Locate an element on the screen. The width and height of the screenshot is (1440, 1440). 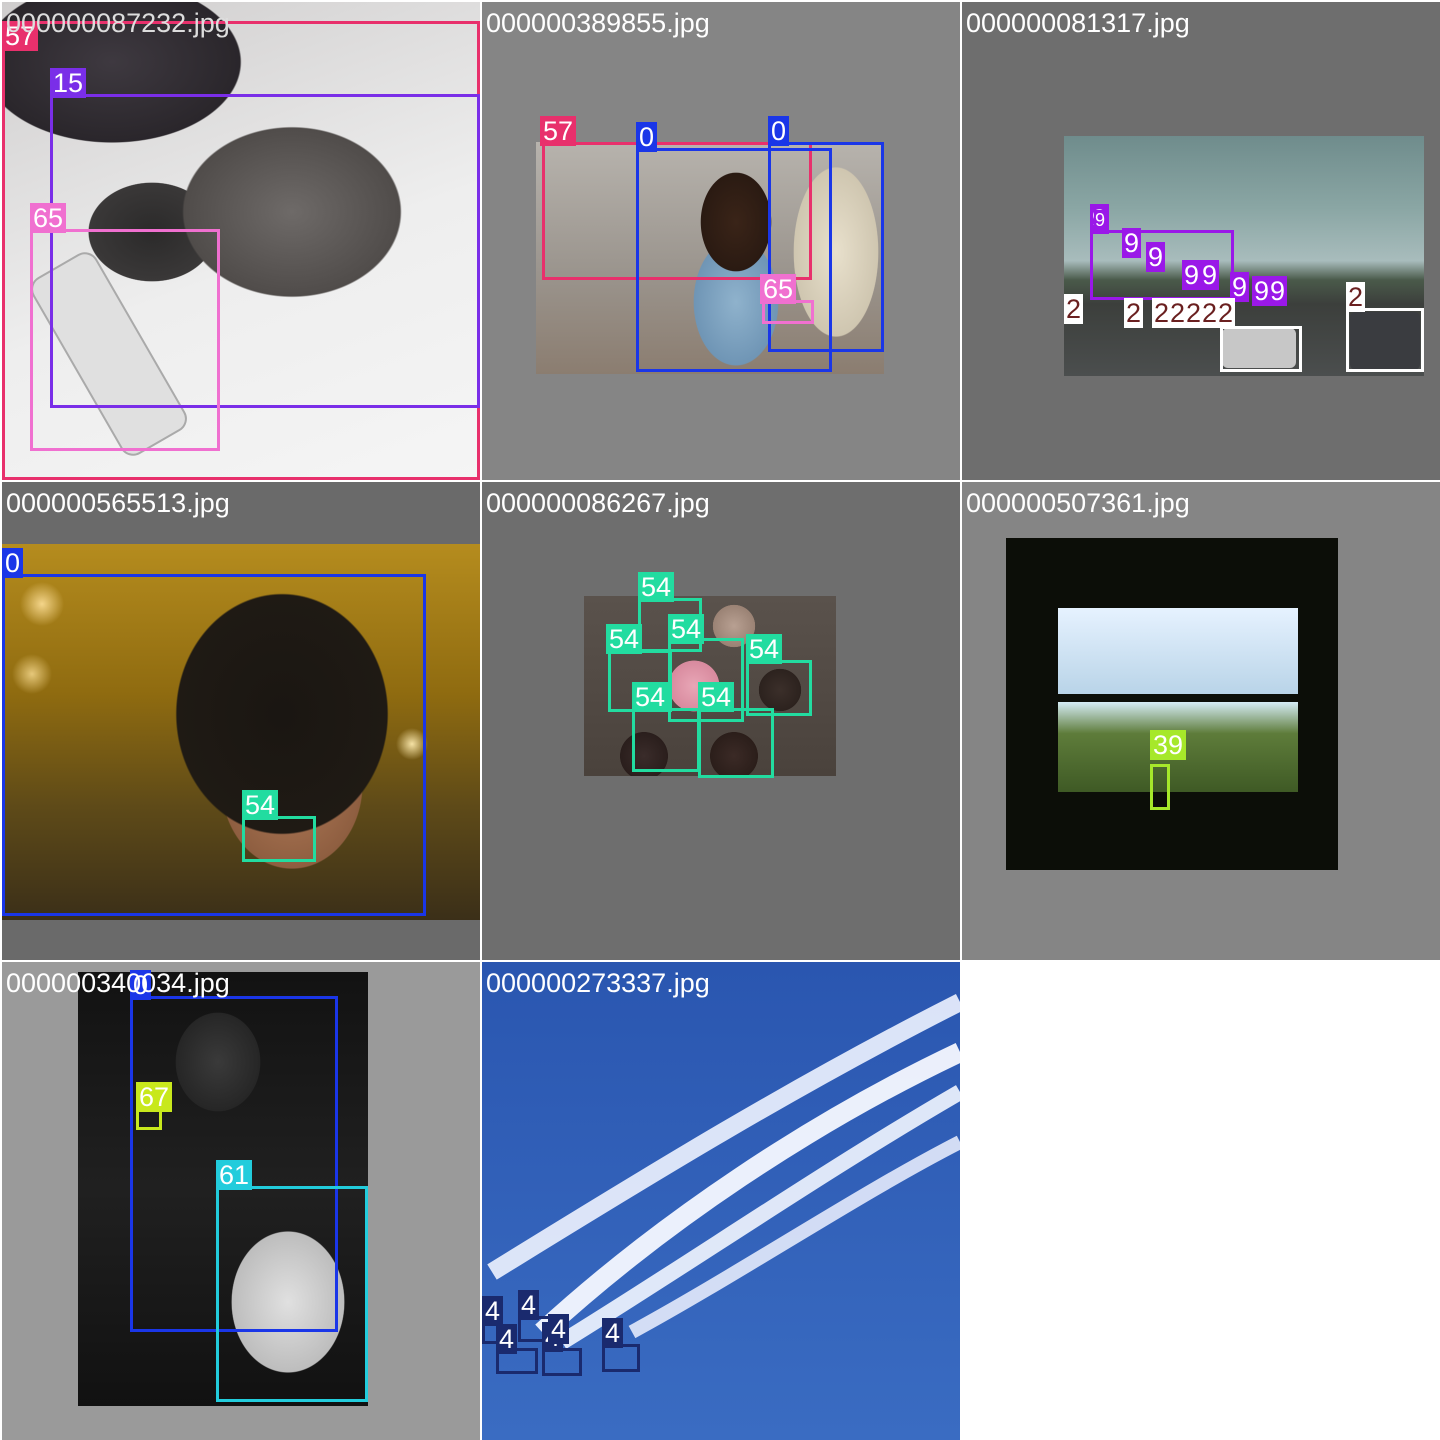
filename: 000000081317.jpg is located at coordinates (1078, 23).